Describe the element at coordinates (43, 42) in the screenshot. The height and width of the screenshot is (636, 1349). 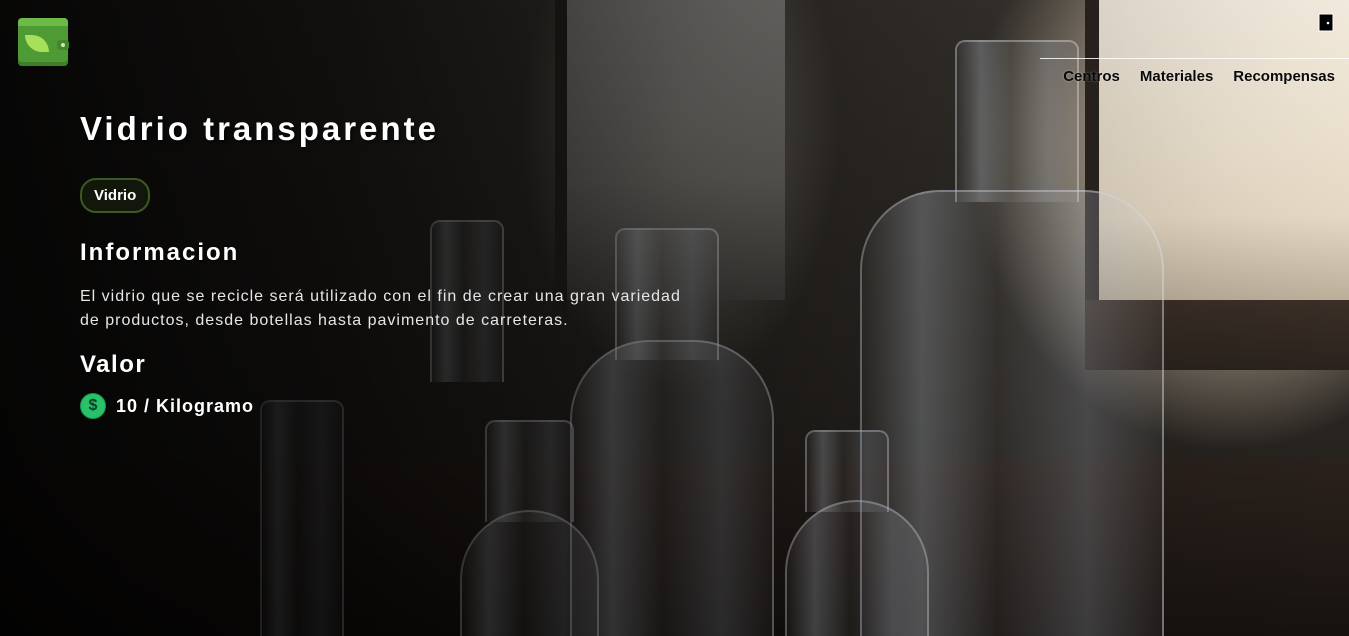
I see `wallet-leaf-icon` at that location.